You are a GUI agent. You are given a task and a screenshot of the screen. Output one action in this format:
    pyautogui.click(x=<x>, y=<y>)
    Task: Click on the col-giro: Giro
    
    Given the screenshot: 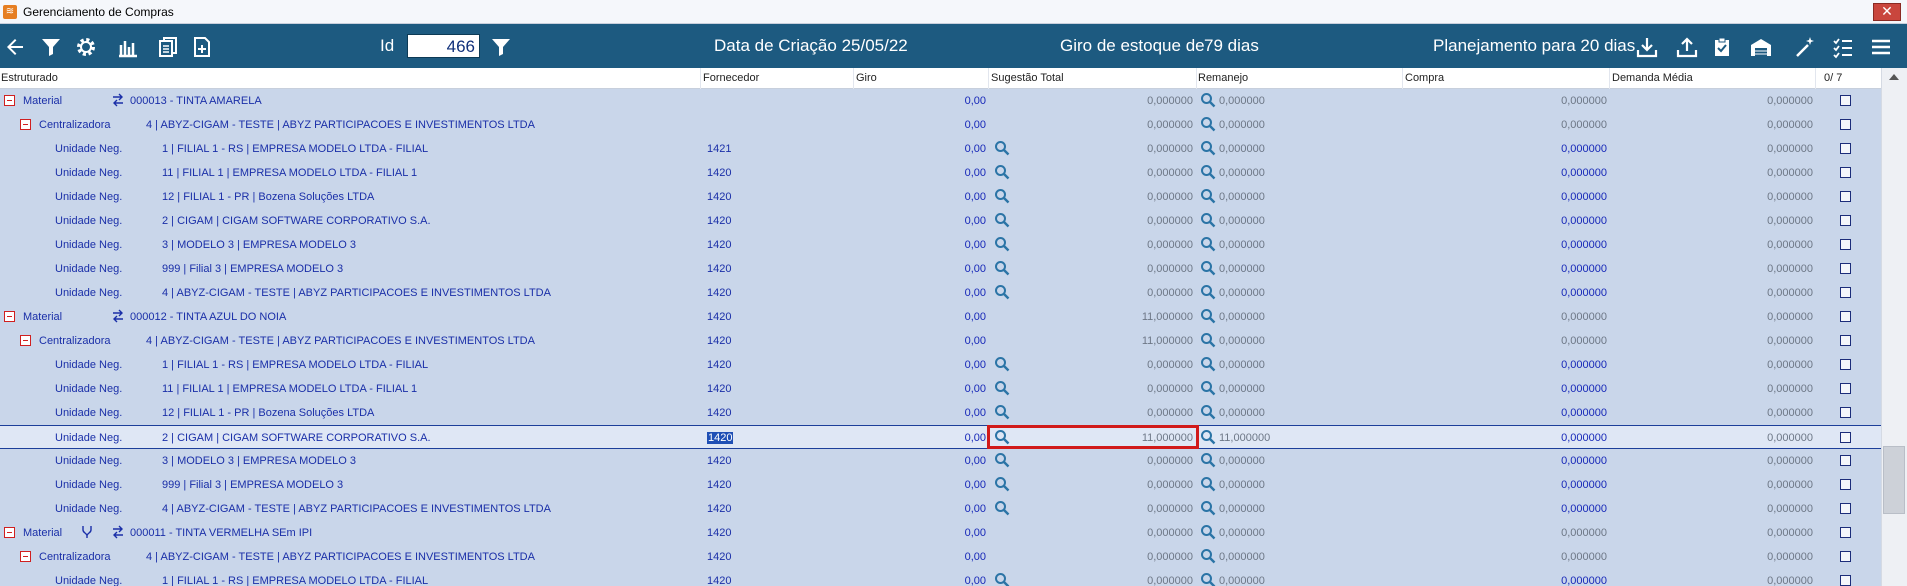 What is the action you would take?
    pyautogui.click(x=866, y=78)
    